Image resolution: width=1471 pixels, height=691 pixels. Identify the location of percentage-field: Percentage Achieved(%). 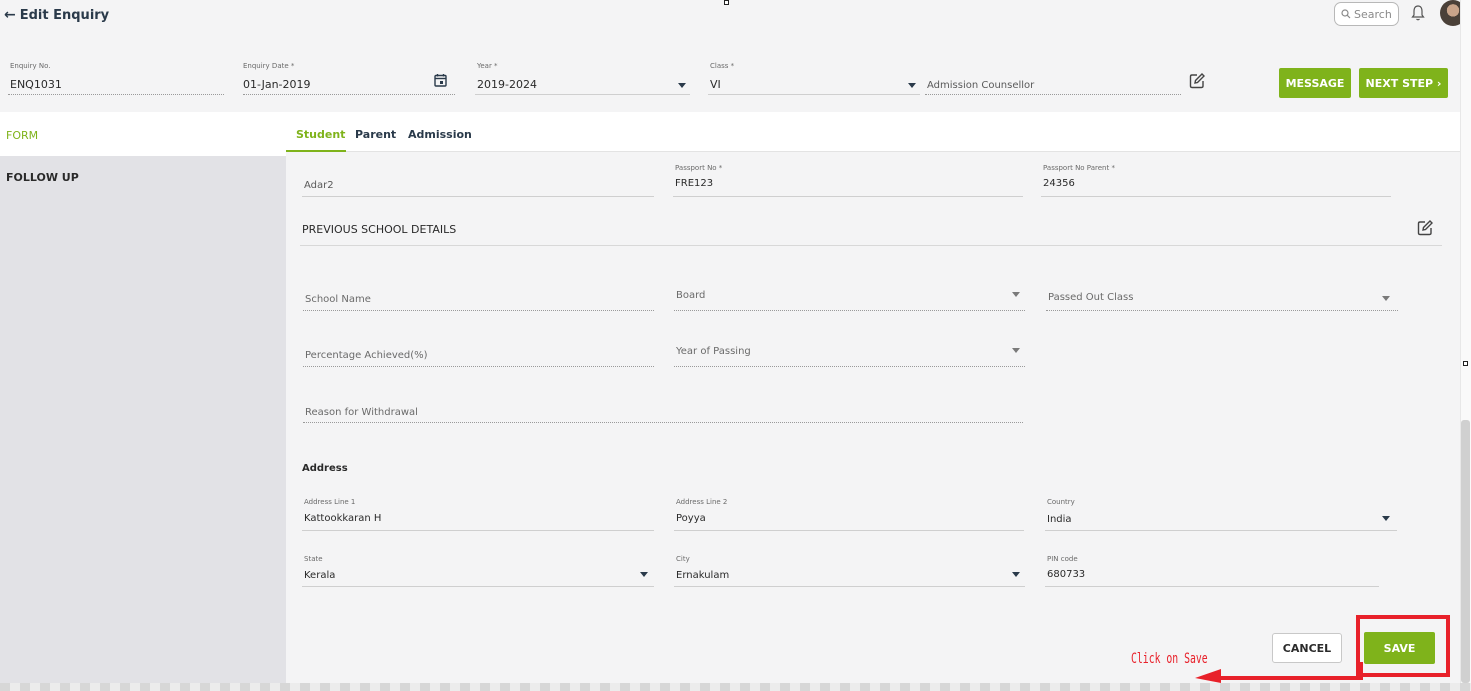
(366, 355).